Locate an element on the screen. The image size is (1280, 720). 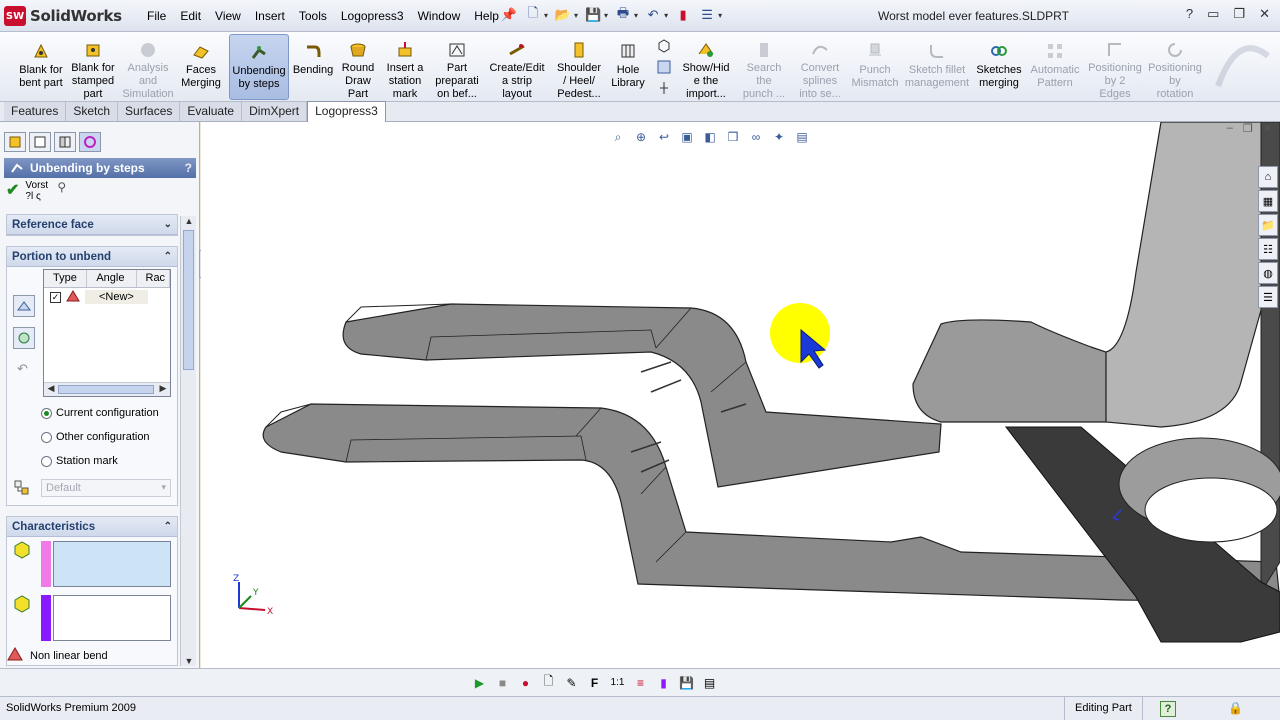
pin-icon: 📌 is located at coordinates (509, 15).